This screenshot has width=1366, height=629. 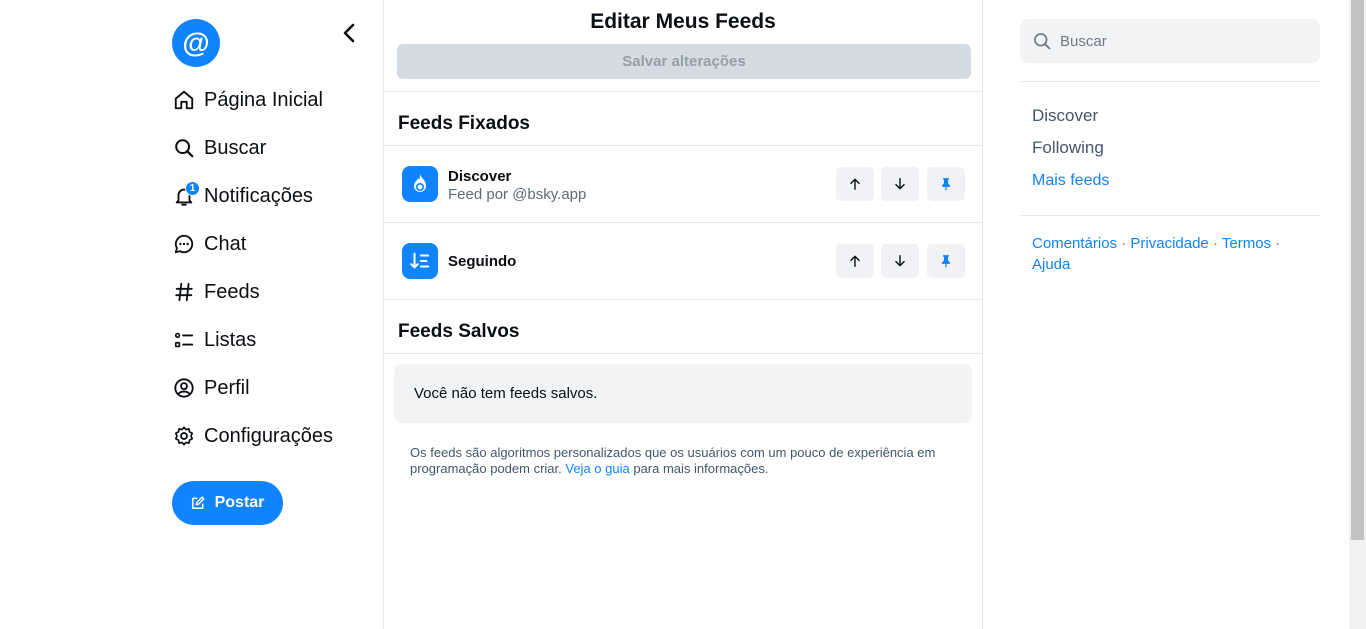 What do you see at coordinates (1065, 116) in the screenshot?
I see `right-feed-discover: Discover` at bounding box center [1065, 116].